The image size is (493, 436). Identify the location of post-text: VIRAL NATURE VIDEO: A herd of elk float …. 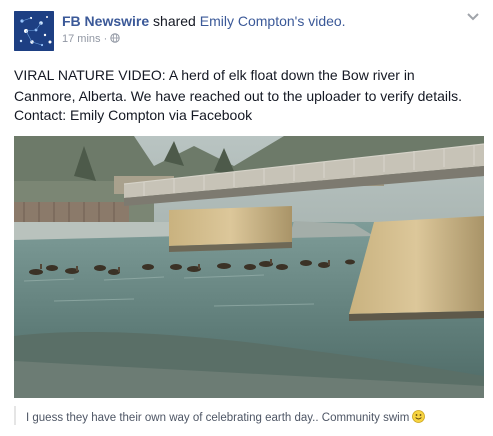
(249, 86).